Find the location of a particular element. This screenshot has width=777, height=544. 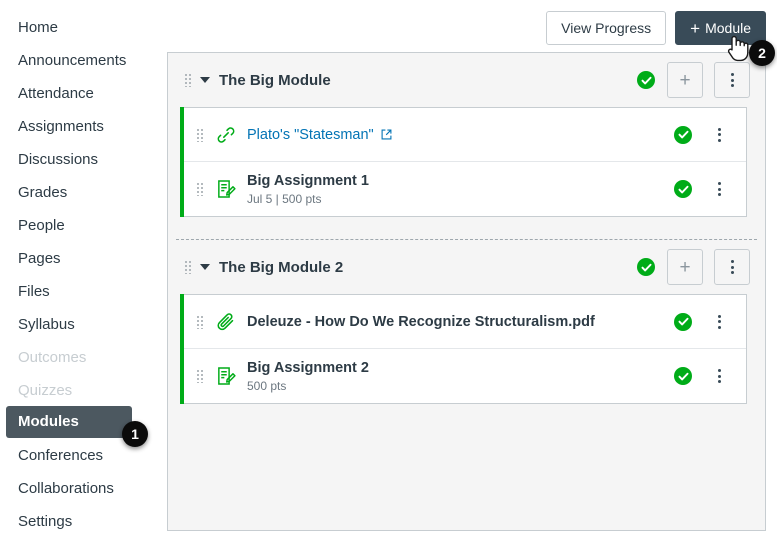

module-item-row: Plato's "Statesman" is located at coordinates (465, 135).